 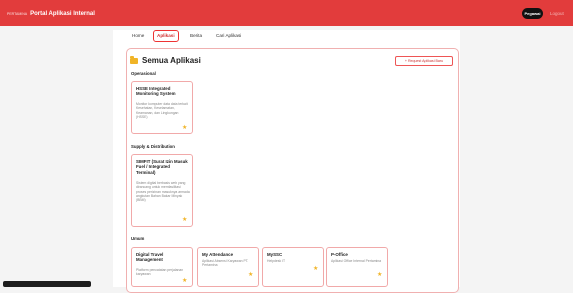 What do you see at coordinates (557, 13) in the screenshot?
I see `logout-link: Logout` at bounding box center [557, 13].